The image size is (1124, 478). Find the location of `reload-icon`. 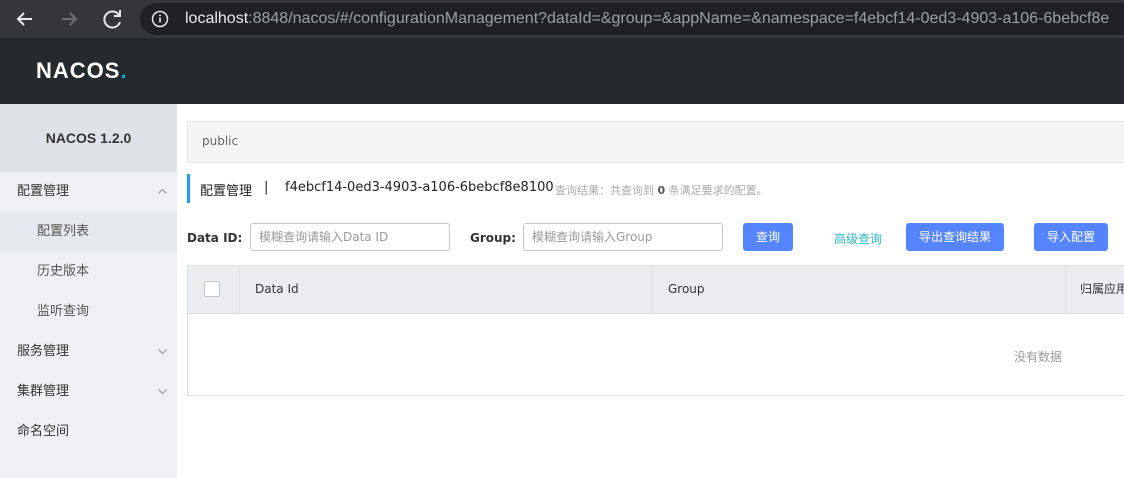

reload-icon is located at coordinates (112, 19).